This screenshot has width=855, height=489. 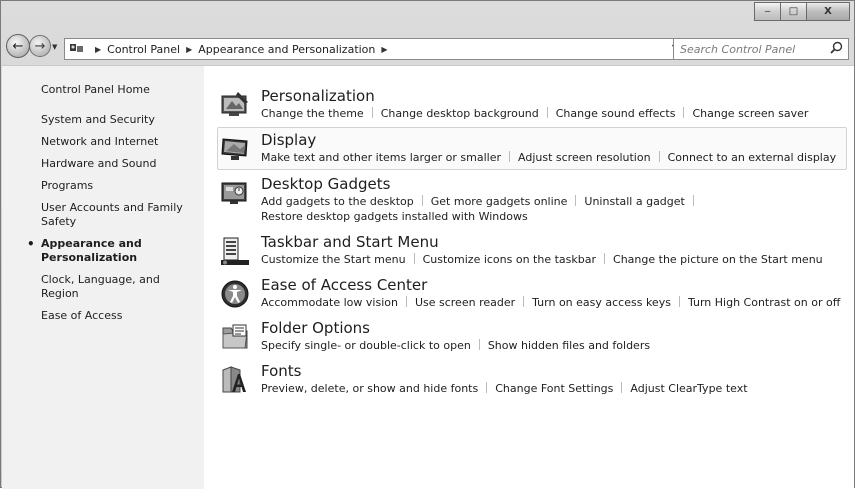 I want to click on forward-button: →, so click(x=40, y=46).